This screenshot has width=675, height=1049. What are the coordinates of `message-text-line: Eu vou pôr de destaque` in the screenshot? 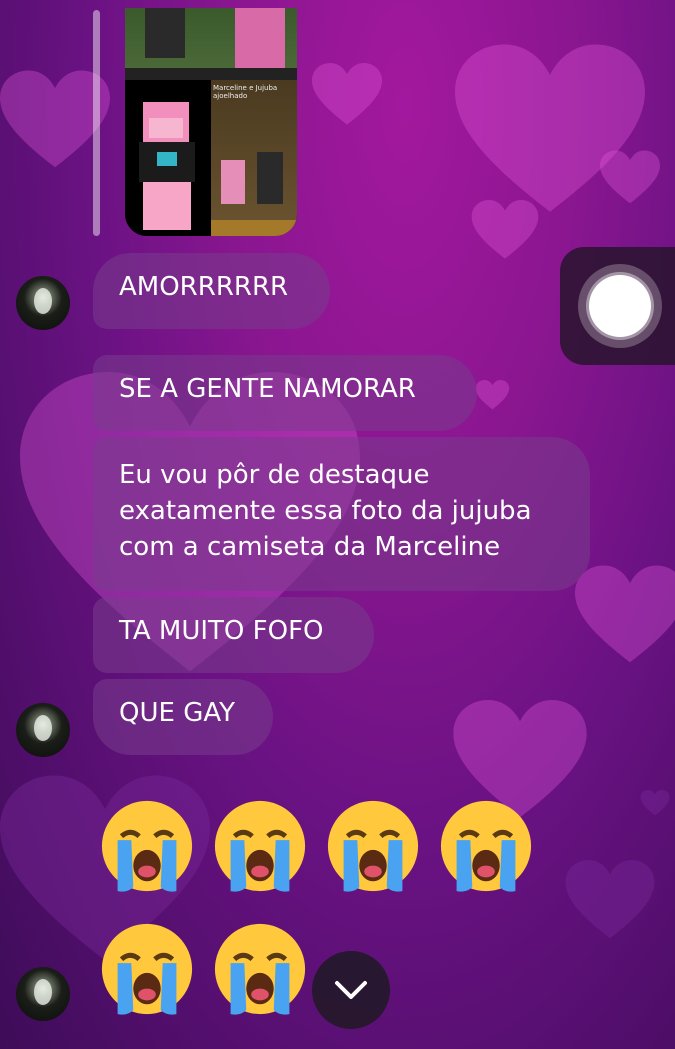 It's located at (274, 475).